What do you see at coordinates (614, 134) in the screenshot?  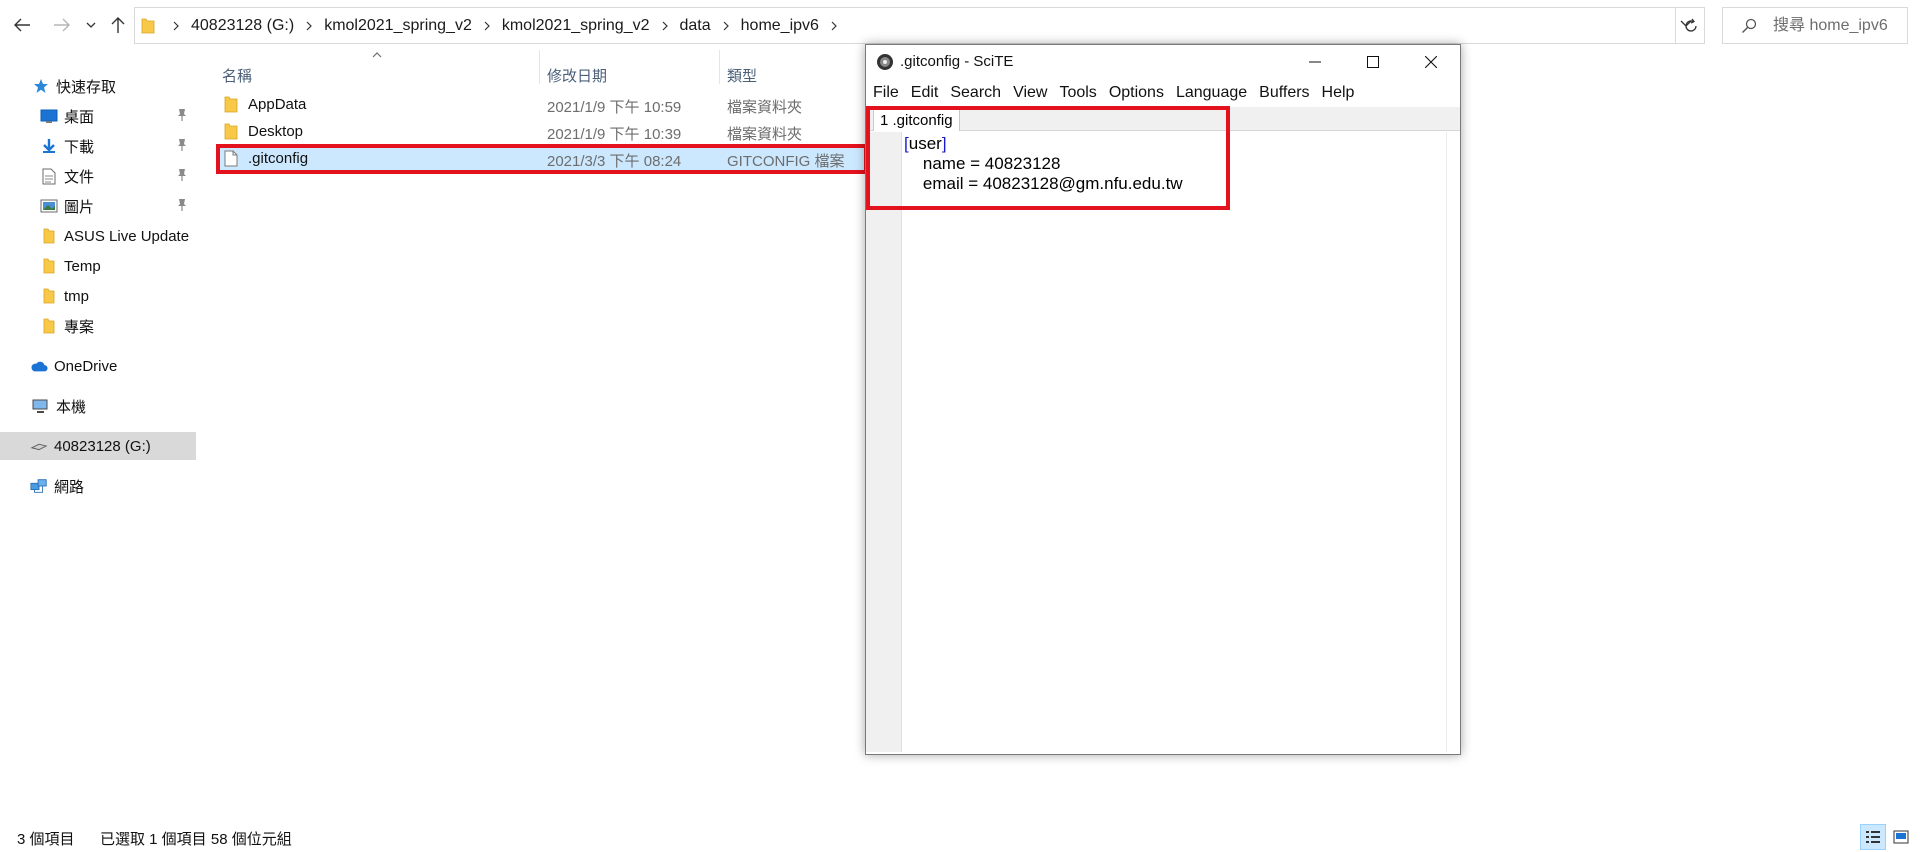 I see `file-date: 2021/1/9 下午 10:39` at bounding box center [614, 134].